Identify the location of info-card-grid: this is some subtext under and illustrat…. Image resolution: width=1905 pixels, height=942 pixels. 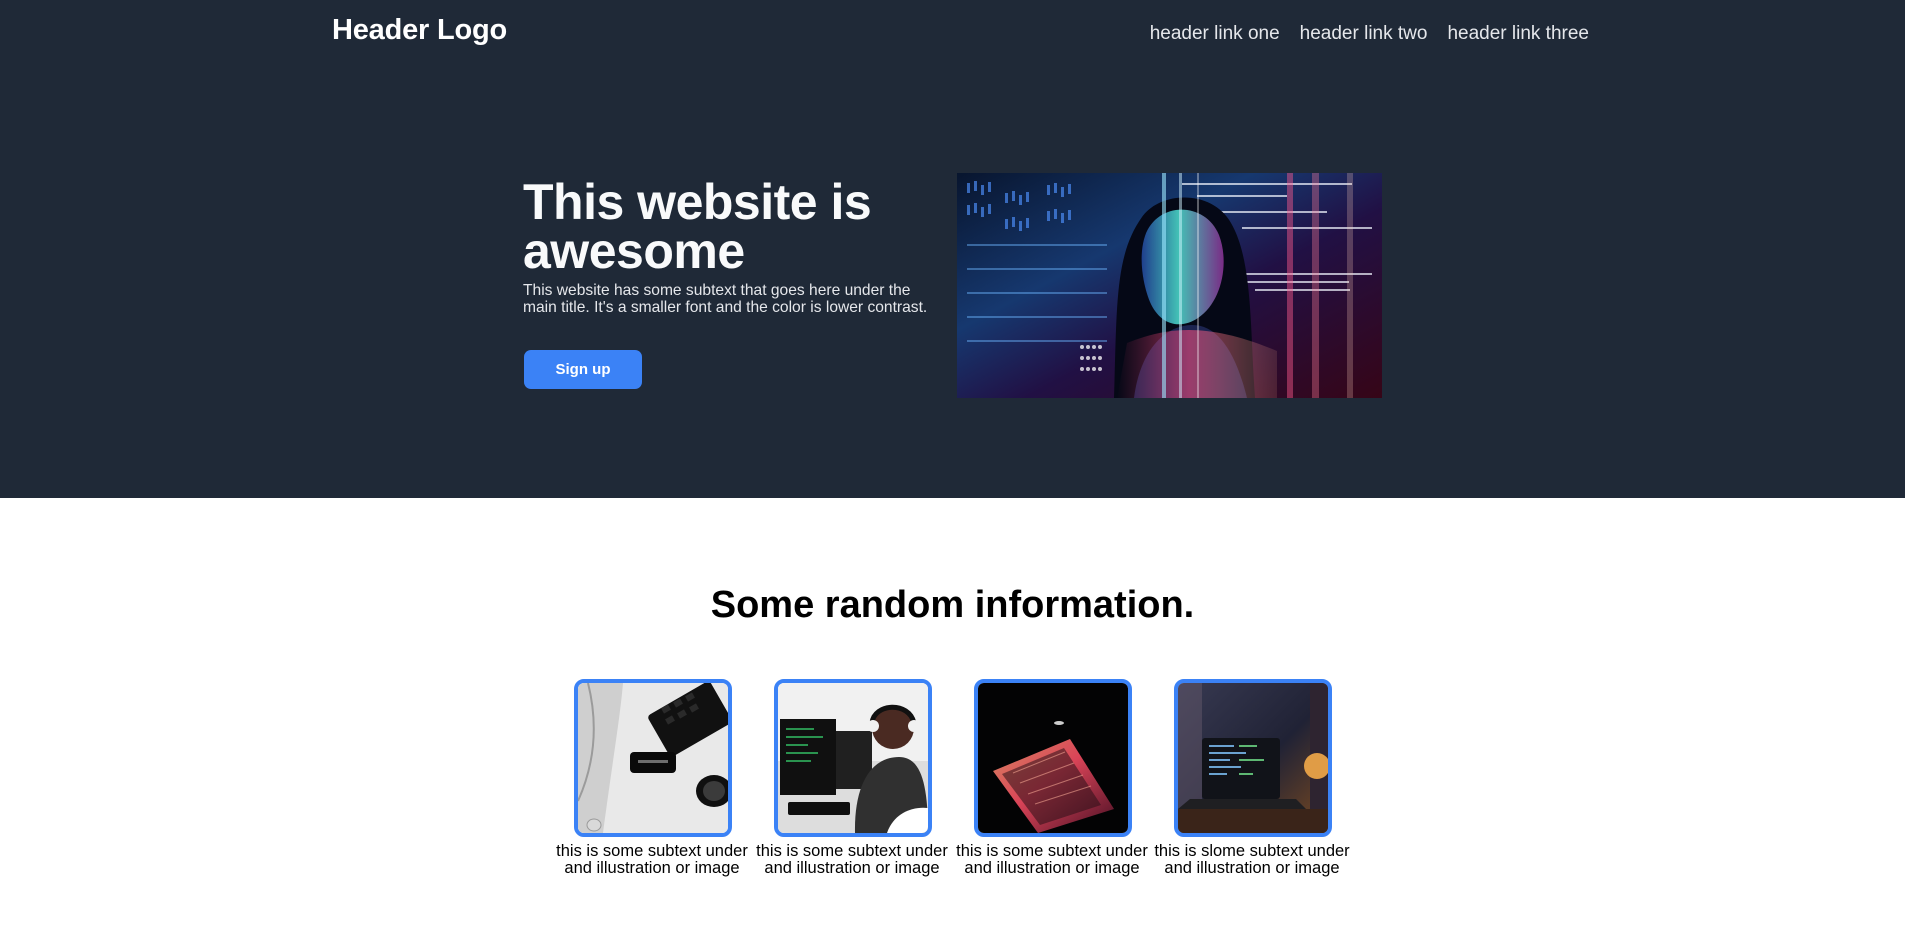
(951, 786).